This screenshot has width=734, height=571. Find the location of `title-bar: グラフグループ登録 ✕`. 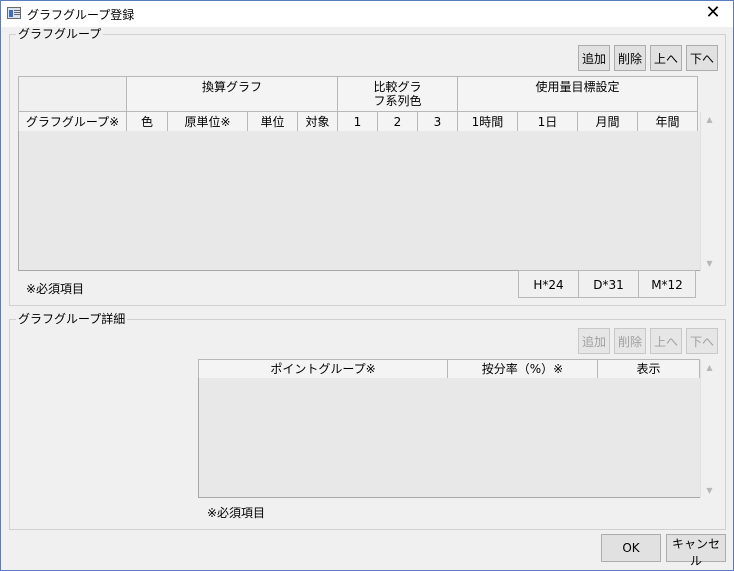

title-bar: グラフグループ登録 ✕ is located at coordinates (367, 14).